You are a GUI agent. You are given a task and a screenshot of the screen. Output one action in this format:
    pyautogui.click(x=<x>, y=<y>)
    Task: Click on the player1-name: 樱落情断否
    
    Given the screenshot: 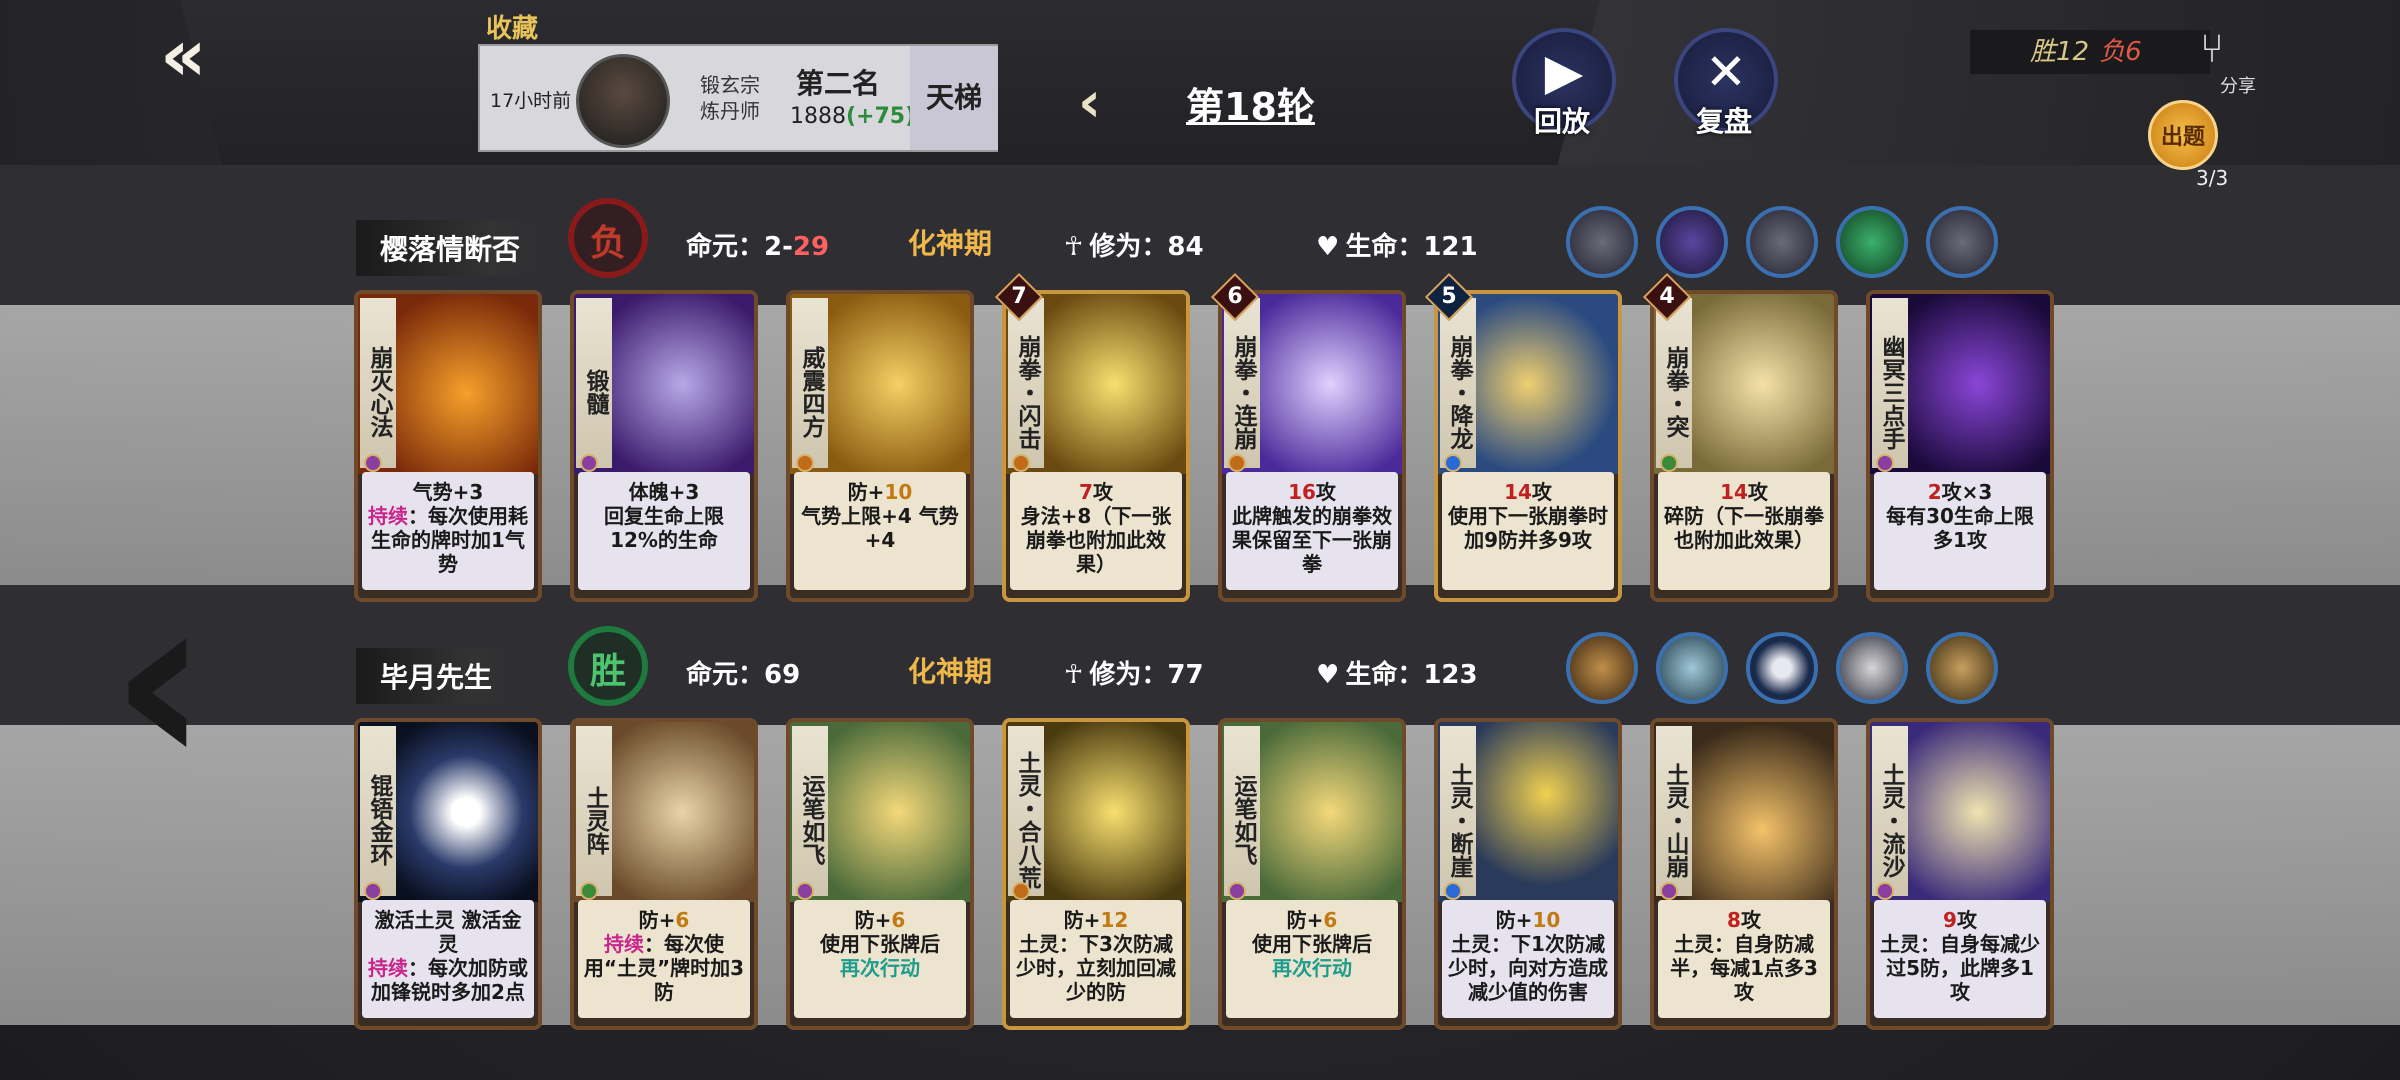 What is the action you would take?
    pyautogui.click(x=453, y=248)
    